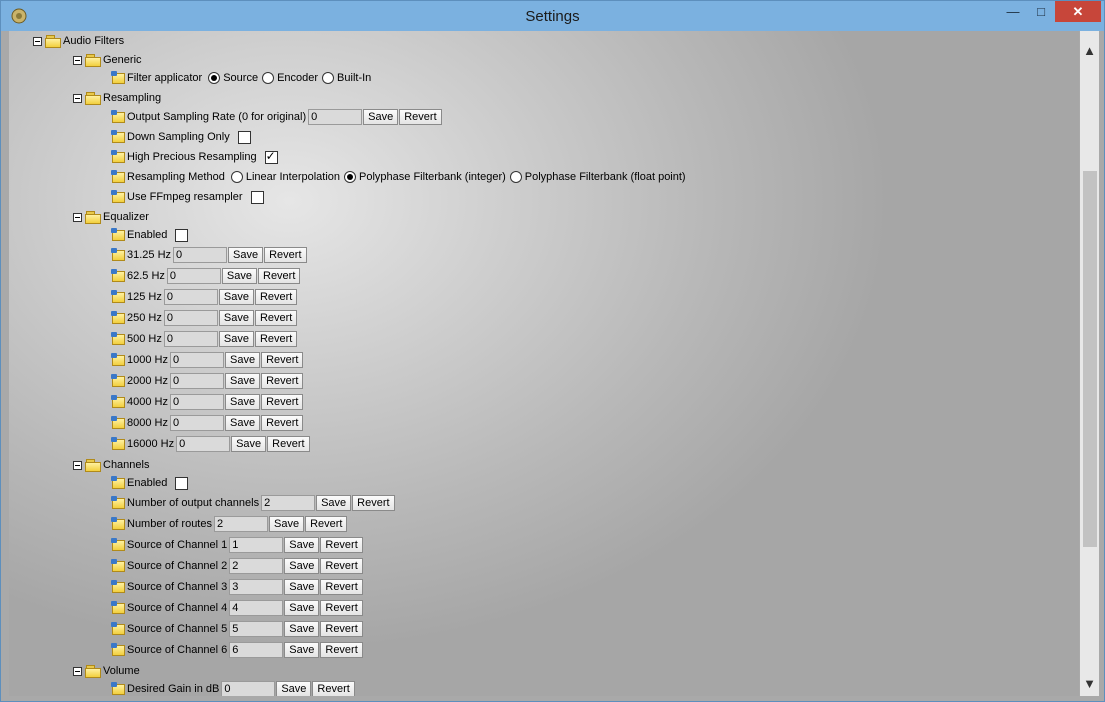 The height and width of the screenshot is (702, 1105). Describe the element at coordinates (146, 276) in the screenshot. I see `setting-label: 62.5 Hz` at that location.